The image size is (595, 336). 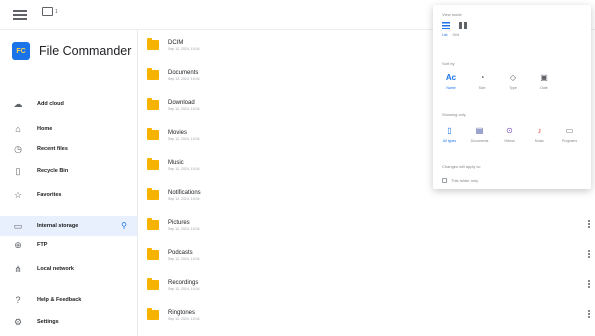 I want to click on sidebar-item-label: Recent files, so click(x=52, y=149).